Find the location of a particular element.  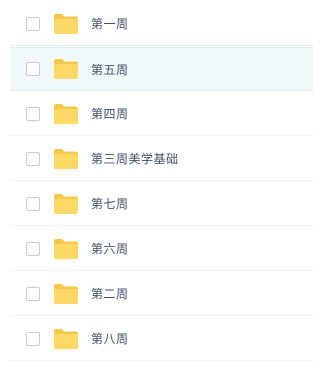

file-row: 第六周 is located at coordinates (161, 249).